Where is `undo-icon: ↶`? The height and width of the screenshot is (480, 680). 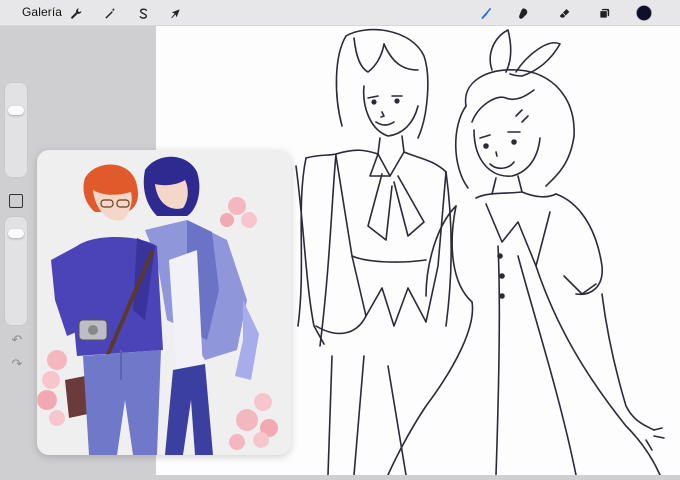
undo-icon: ↶ is located at coordinates (17, 339).